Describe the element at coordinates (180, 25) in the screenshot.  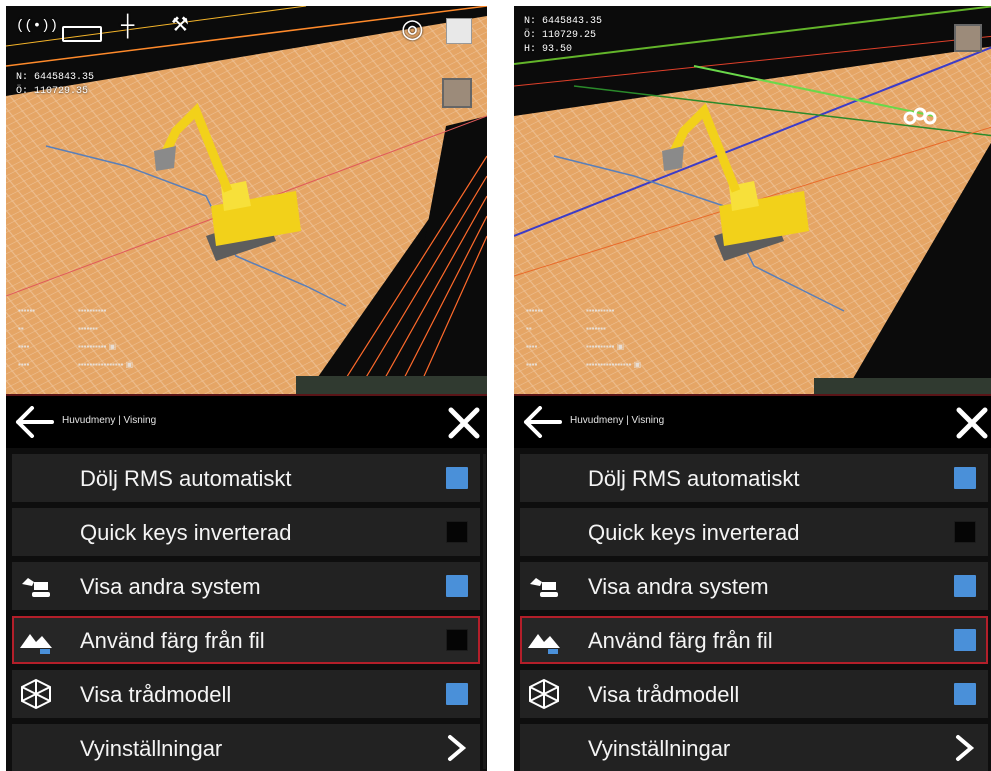
I see `tool-icon: ⚒` at that location.